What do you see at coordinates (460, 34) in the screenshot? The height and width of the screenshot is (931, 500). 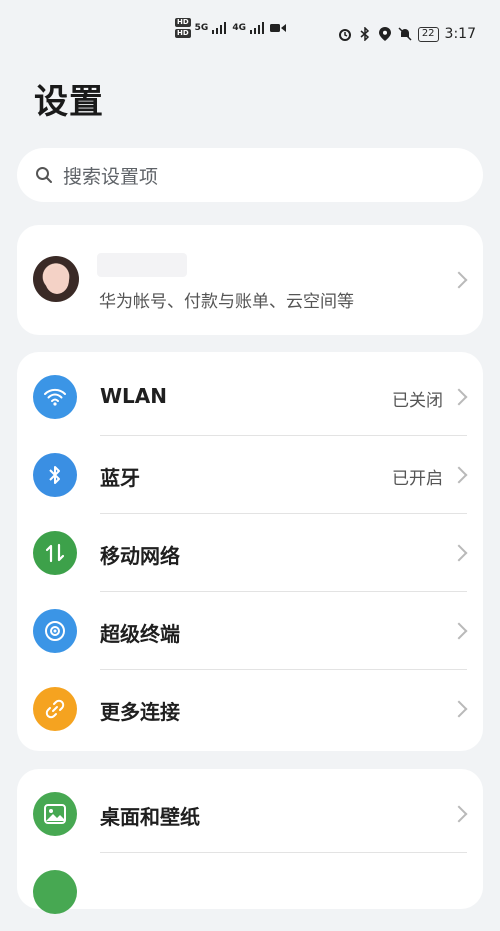 I see `clock: 3:17` at bounding box center [460, 34].